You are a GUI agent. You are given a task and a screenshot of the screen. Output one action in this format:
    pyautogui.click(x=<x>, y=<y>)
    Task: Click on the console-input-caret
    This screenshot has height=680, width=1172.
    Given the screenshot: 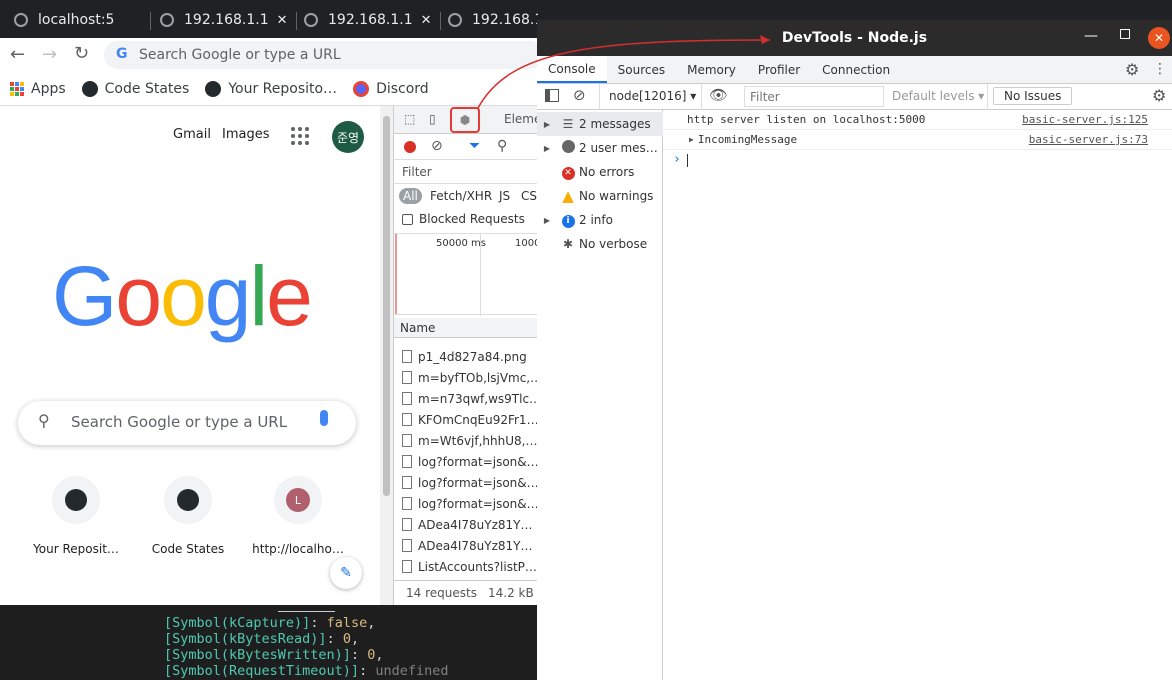 What is the action you would take?
    pyautogui.click(x=687, y=160)
    